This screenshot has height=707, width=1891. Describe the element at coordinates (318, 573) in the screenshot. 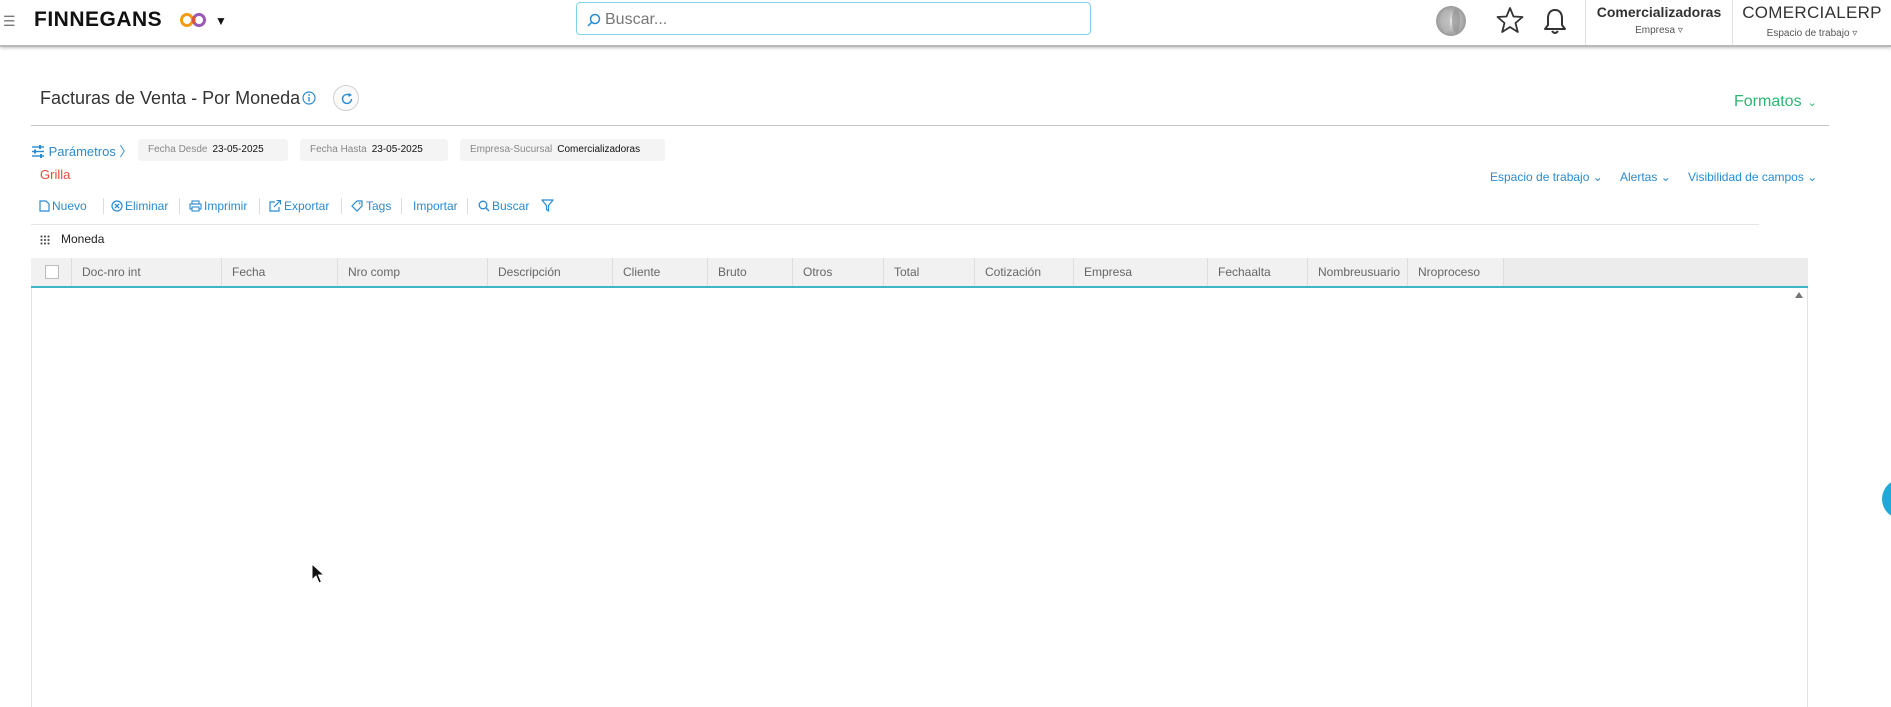

I see `mouse-cursor-icon` at that location.